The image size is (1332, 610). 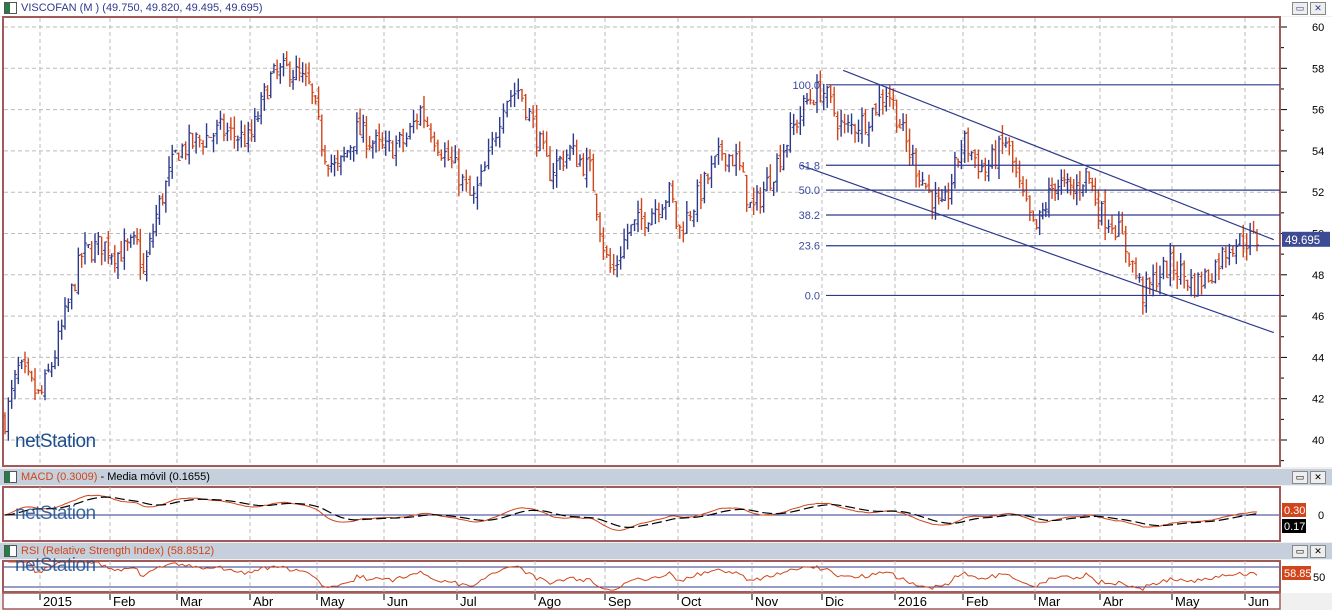 What do you see at coordinates (809, 247) in the screenshot?
I see `fibonacci-level-label: 23.6` at bounding box center [809, 247].